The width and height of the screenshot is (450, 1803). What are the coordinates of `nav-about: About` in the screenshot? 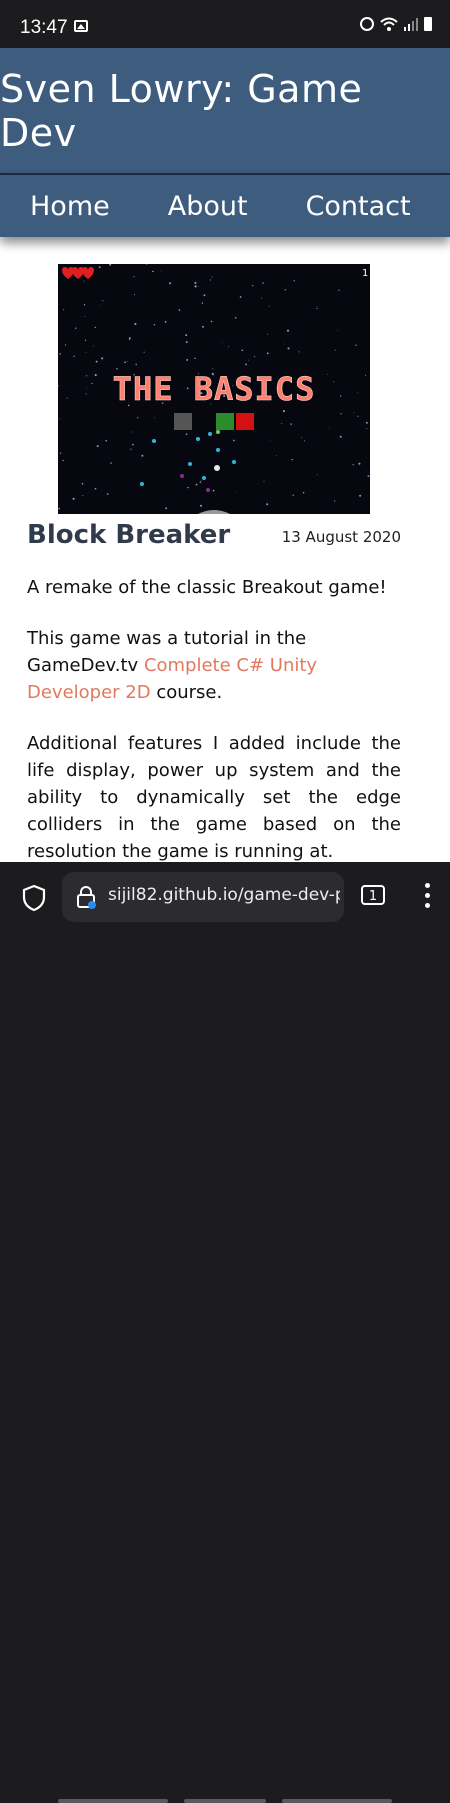 It's located at (208, 206).